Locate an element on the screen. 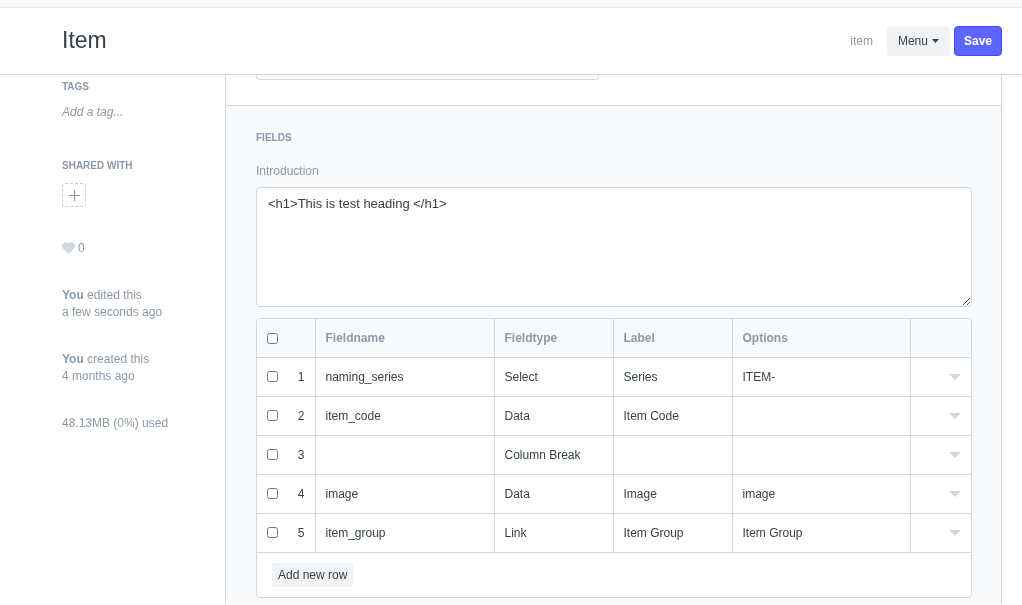 The image size is (1022, 605). table-cell: Image is located at coordinates (640, 493).